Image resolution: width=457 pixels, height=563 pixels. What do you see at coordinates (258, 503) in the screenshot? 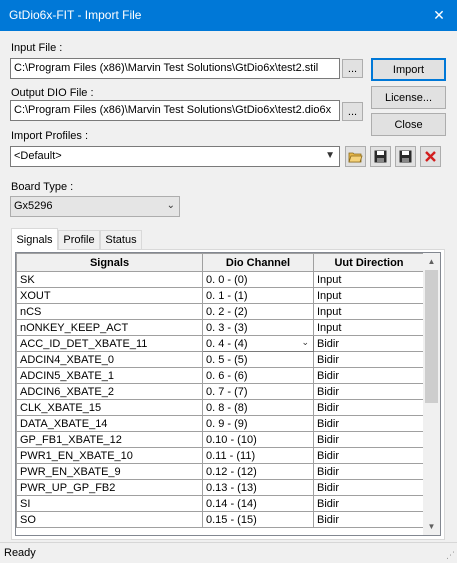
I see `dio-channel-cell: 0.14 - (14)` at bounding box center [258, 503].